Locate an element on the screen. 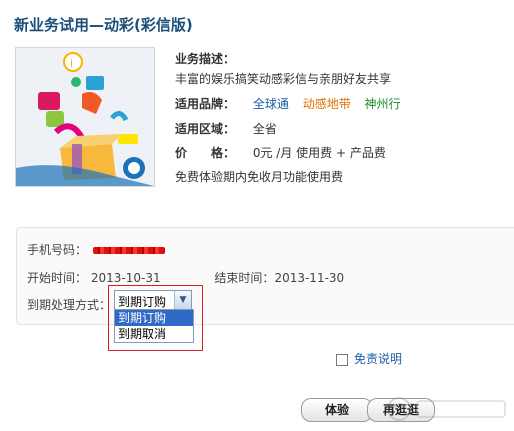  region-value: 全省 is located at coordinates (264, 129).